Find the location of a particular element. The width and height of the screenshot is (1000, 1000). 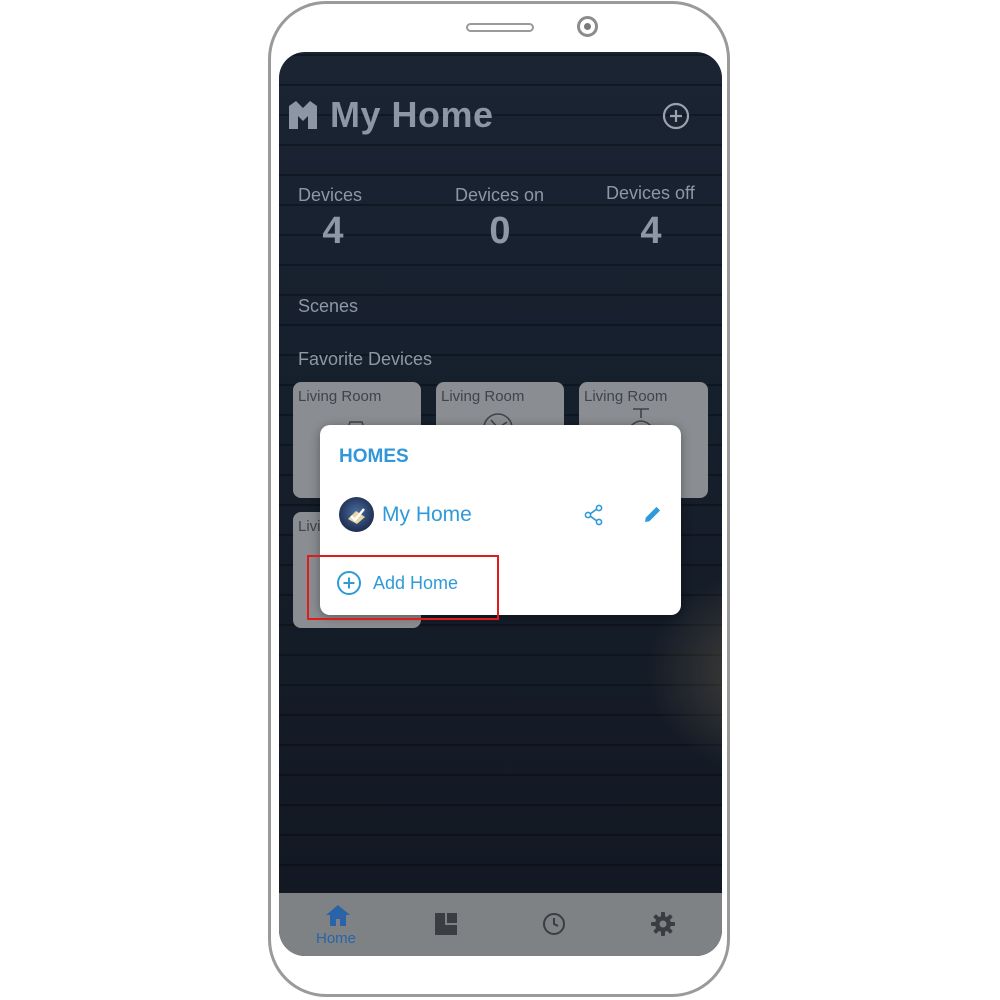

speaker-grille is located at coordinates (500, 27).